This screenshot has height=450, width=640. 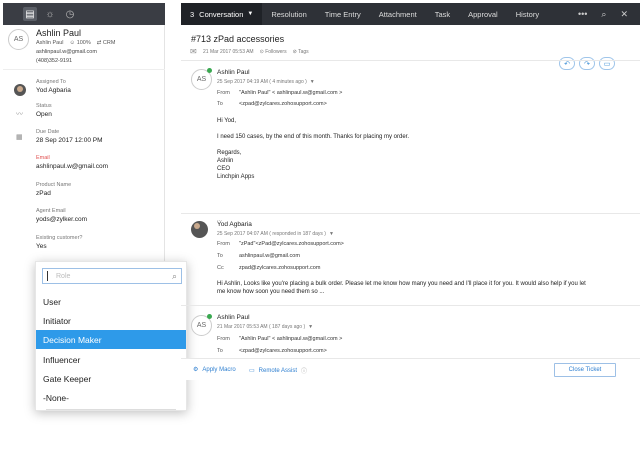 What do you see at coordinates (236, 177) in the screenshot?
I see `body-line: Linchpin Apps` at bounding box center [236, 177].